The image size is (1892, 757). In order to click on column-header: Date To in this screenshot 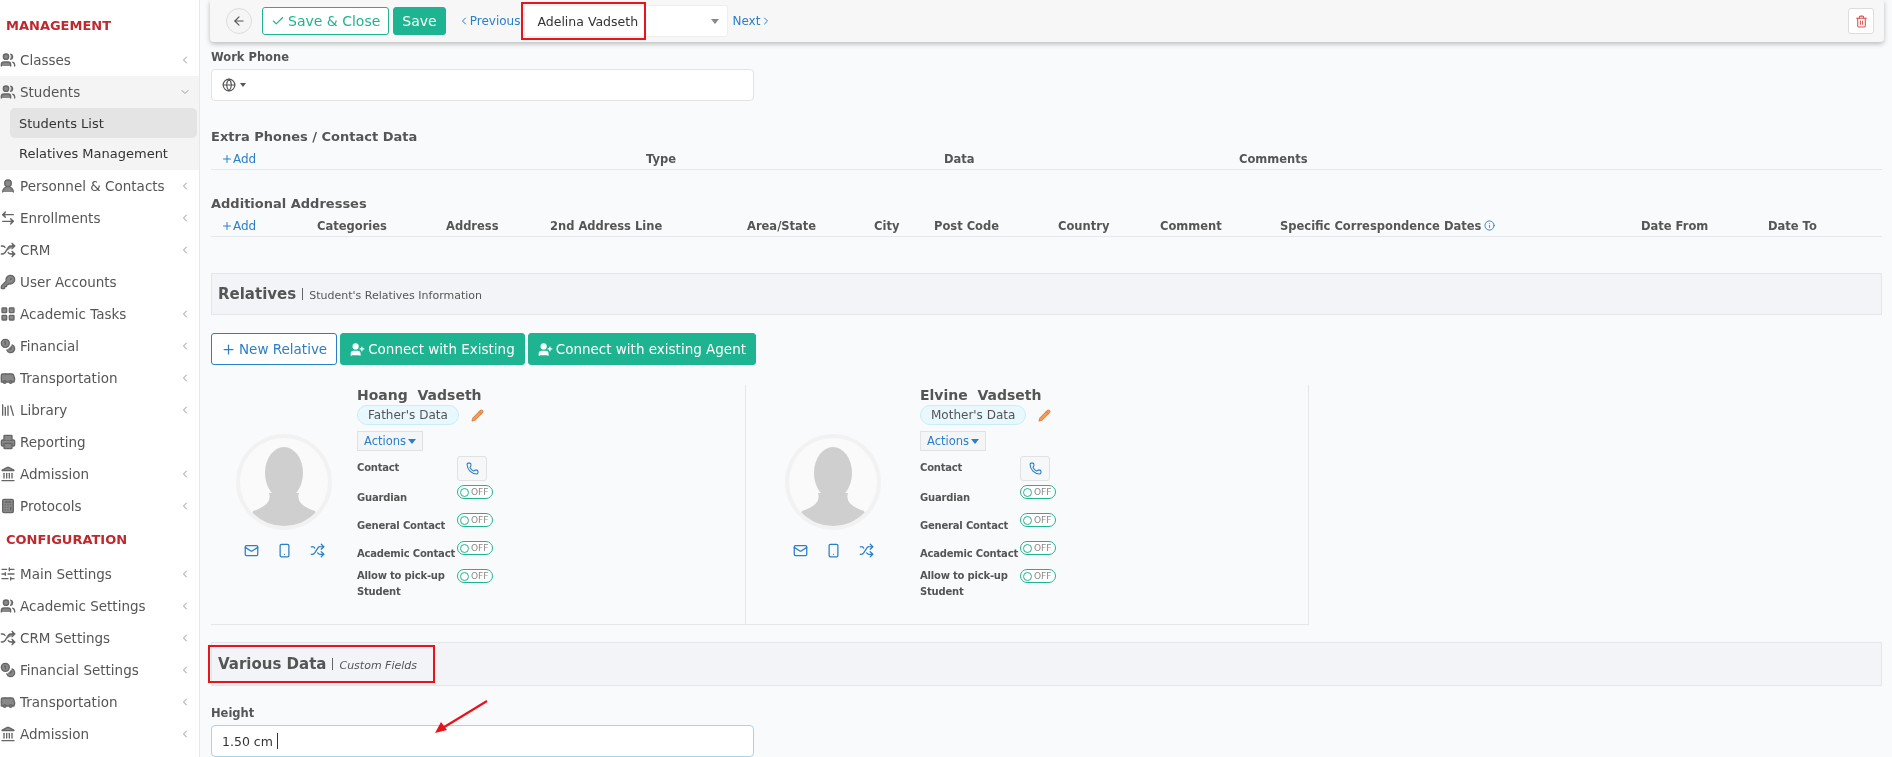, I will do `click(1793, 225)`.